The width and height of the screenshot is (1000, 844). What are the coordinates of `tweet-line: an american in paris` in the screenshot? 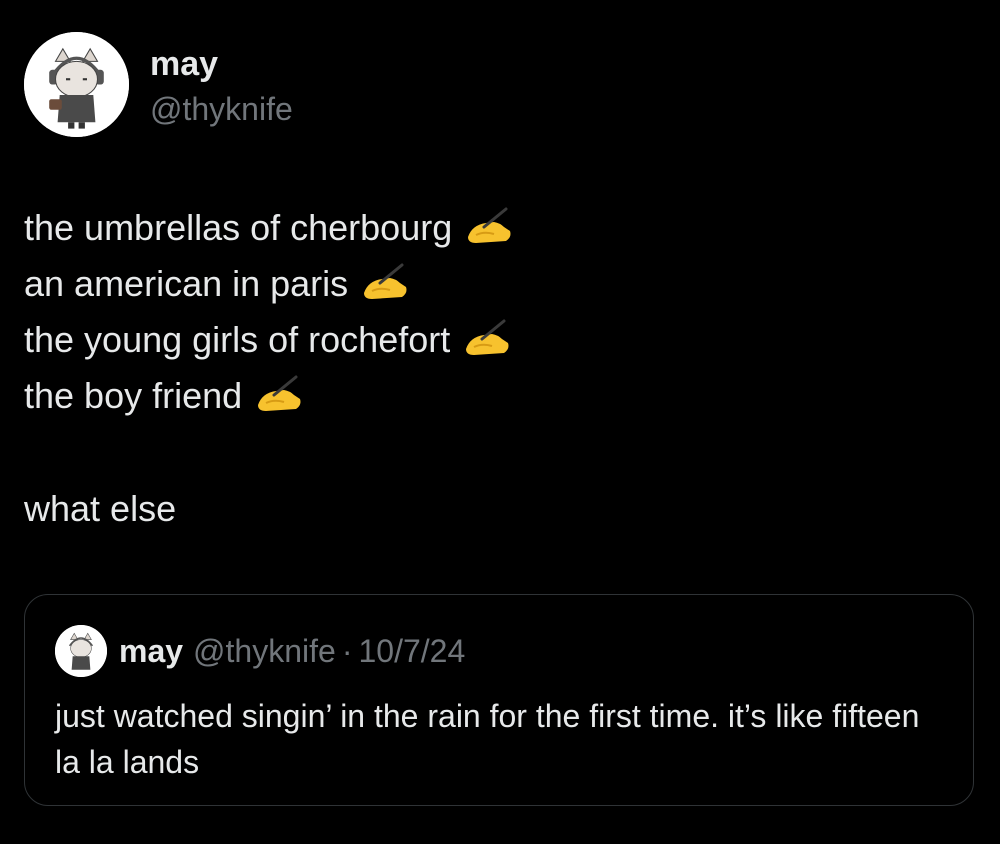 It's located at (499, 284).